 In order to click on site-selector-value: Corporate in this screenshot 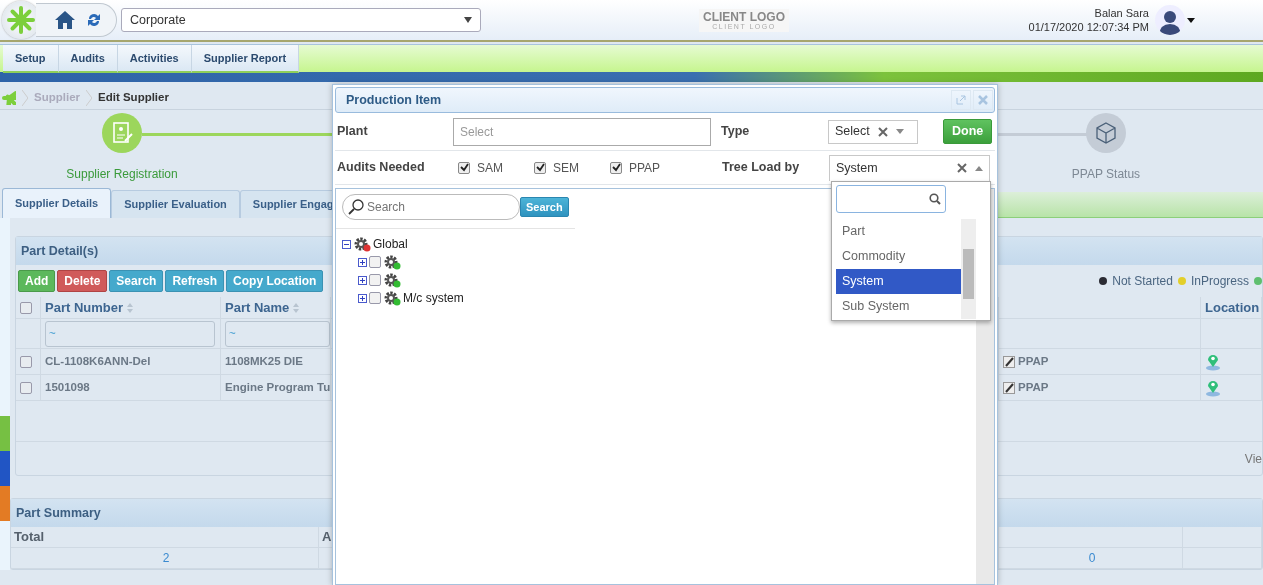, I will do `click(158, 20)`.